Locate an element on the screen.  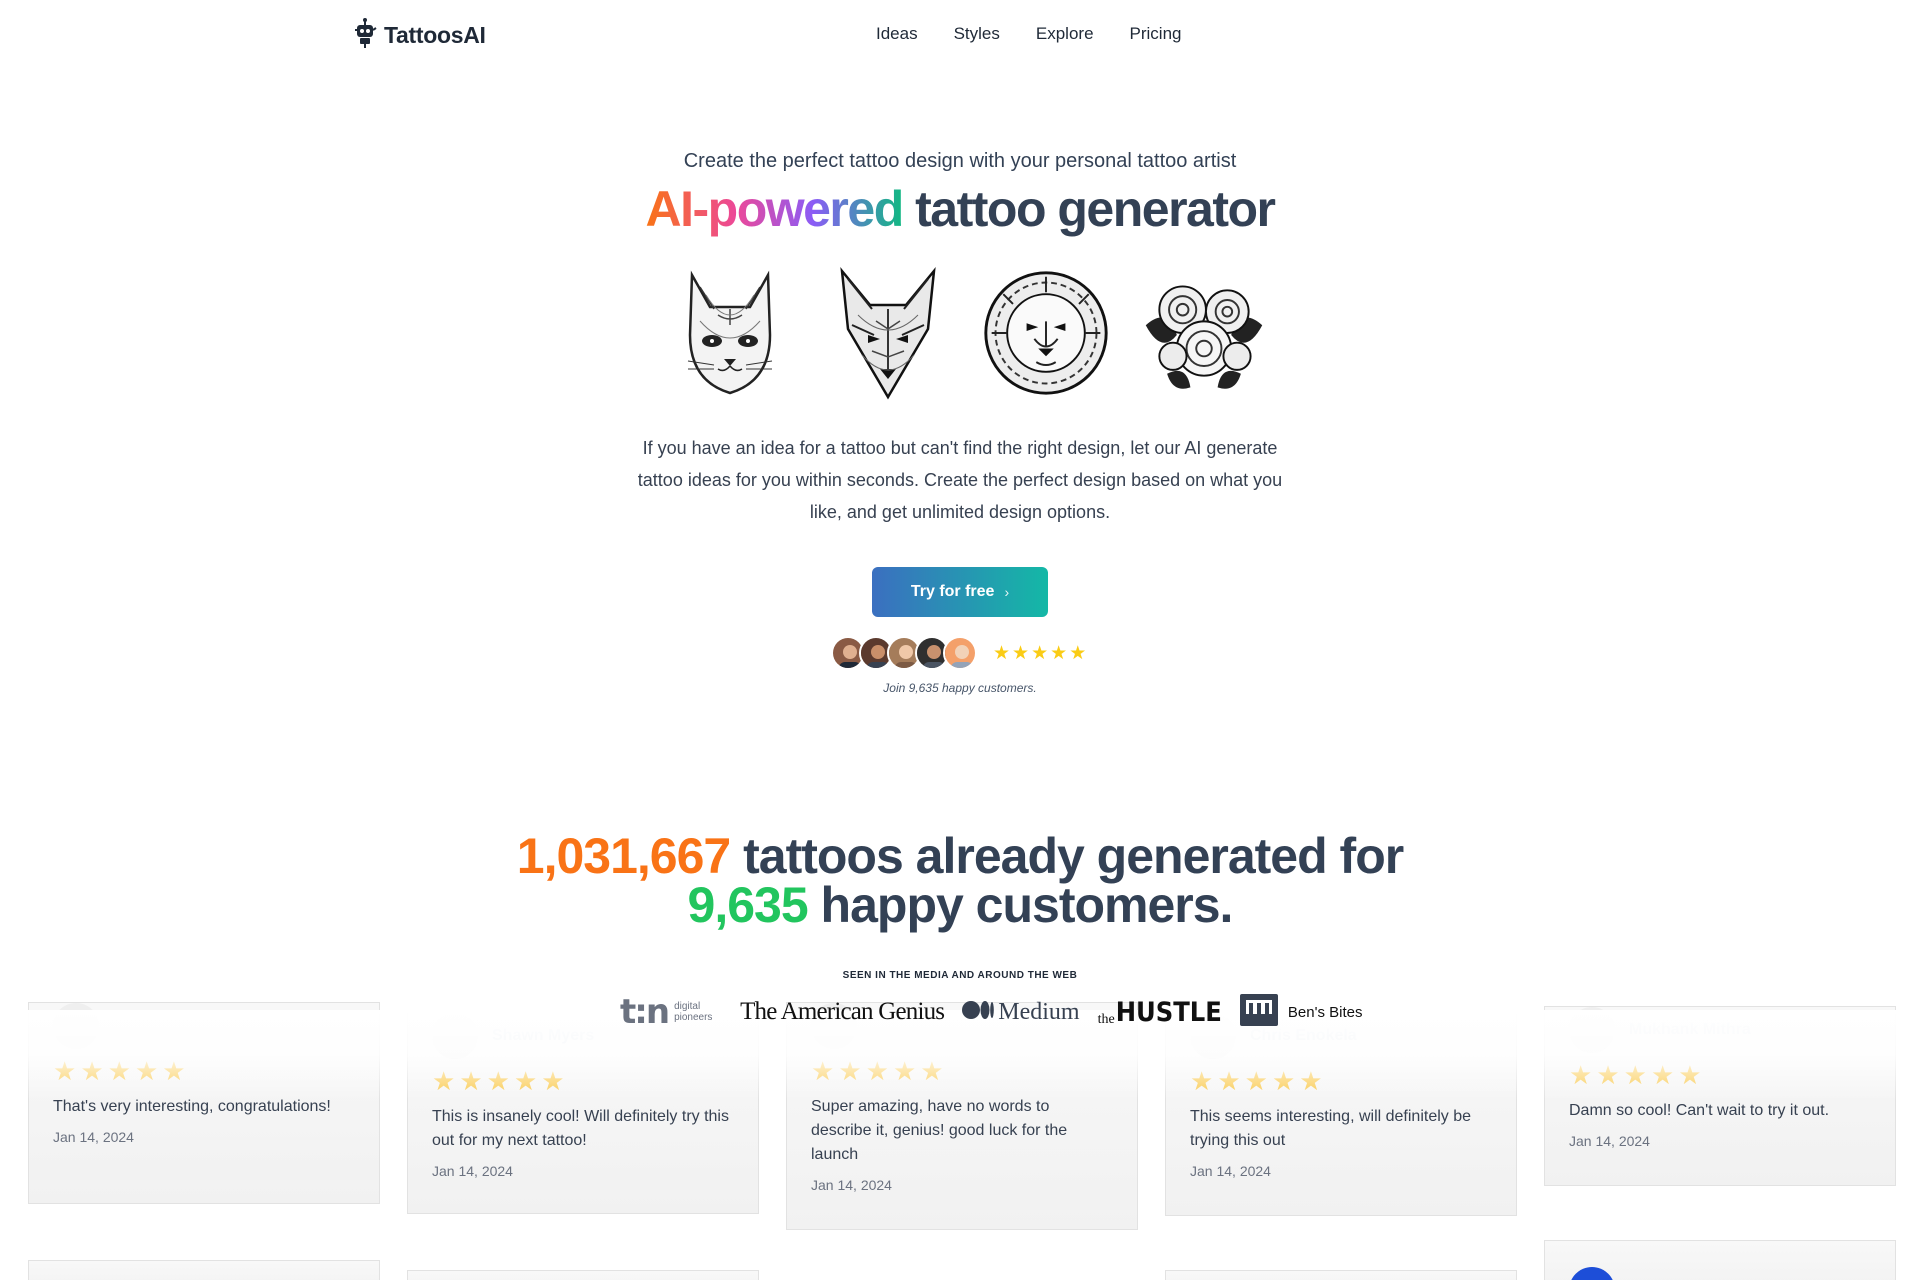
top-nav: TattoosAI Ideas Styles Explore Pricing is located at coordinates (960, 34).